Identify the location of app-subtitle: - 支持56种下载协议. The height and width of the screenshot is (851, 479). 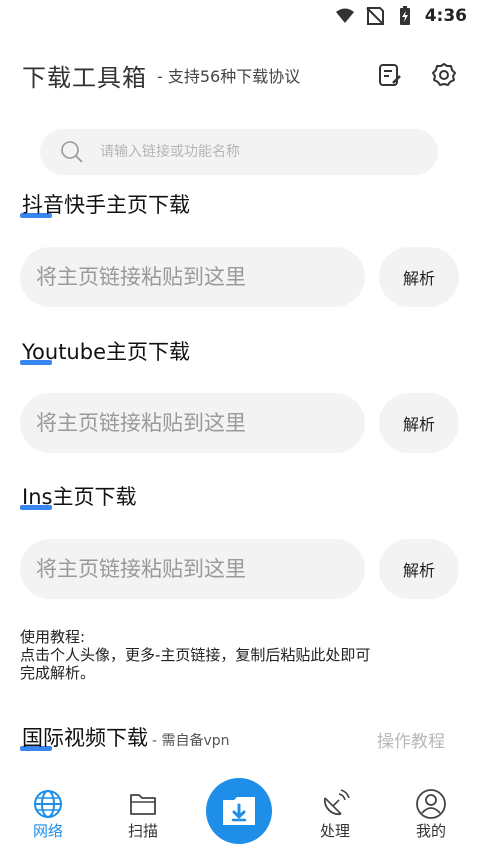
(229, 76).